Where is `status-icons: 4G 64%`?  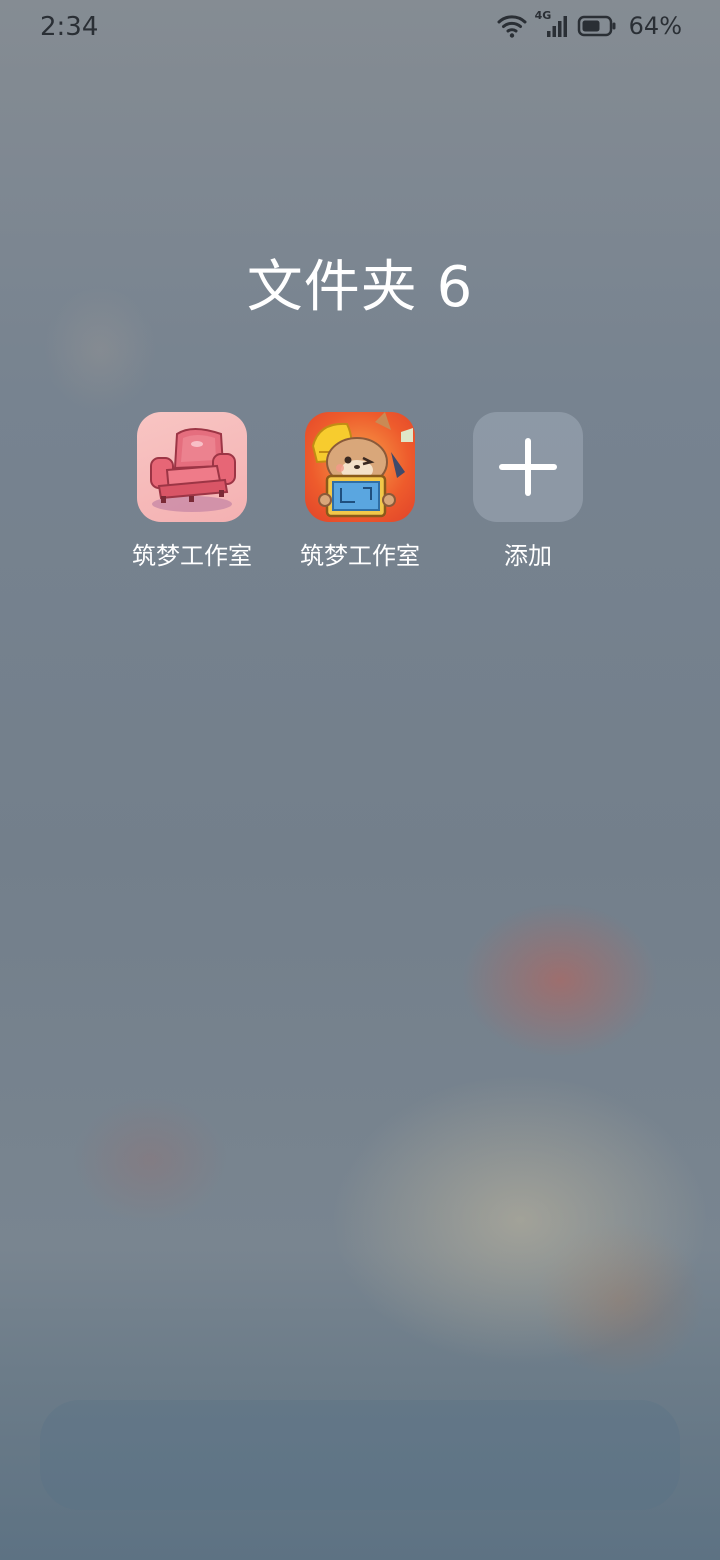 status-icons: 4G 64% is located at coordinates (589, 24).